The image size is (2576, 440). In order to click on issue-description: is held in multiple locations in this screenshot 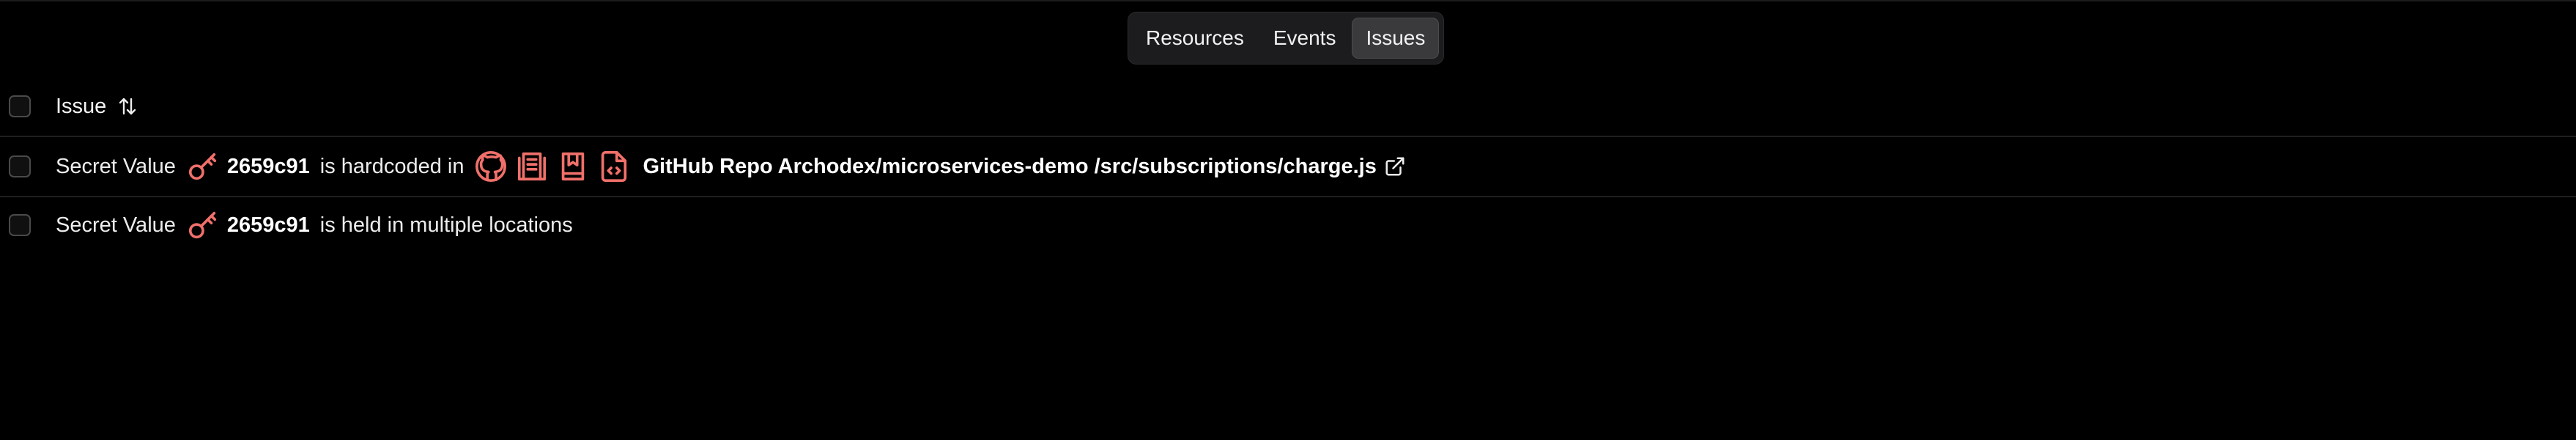, I will do `click(446, 225)`.